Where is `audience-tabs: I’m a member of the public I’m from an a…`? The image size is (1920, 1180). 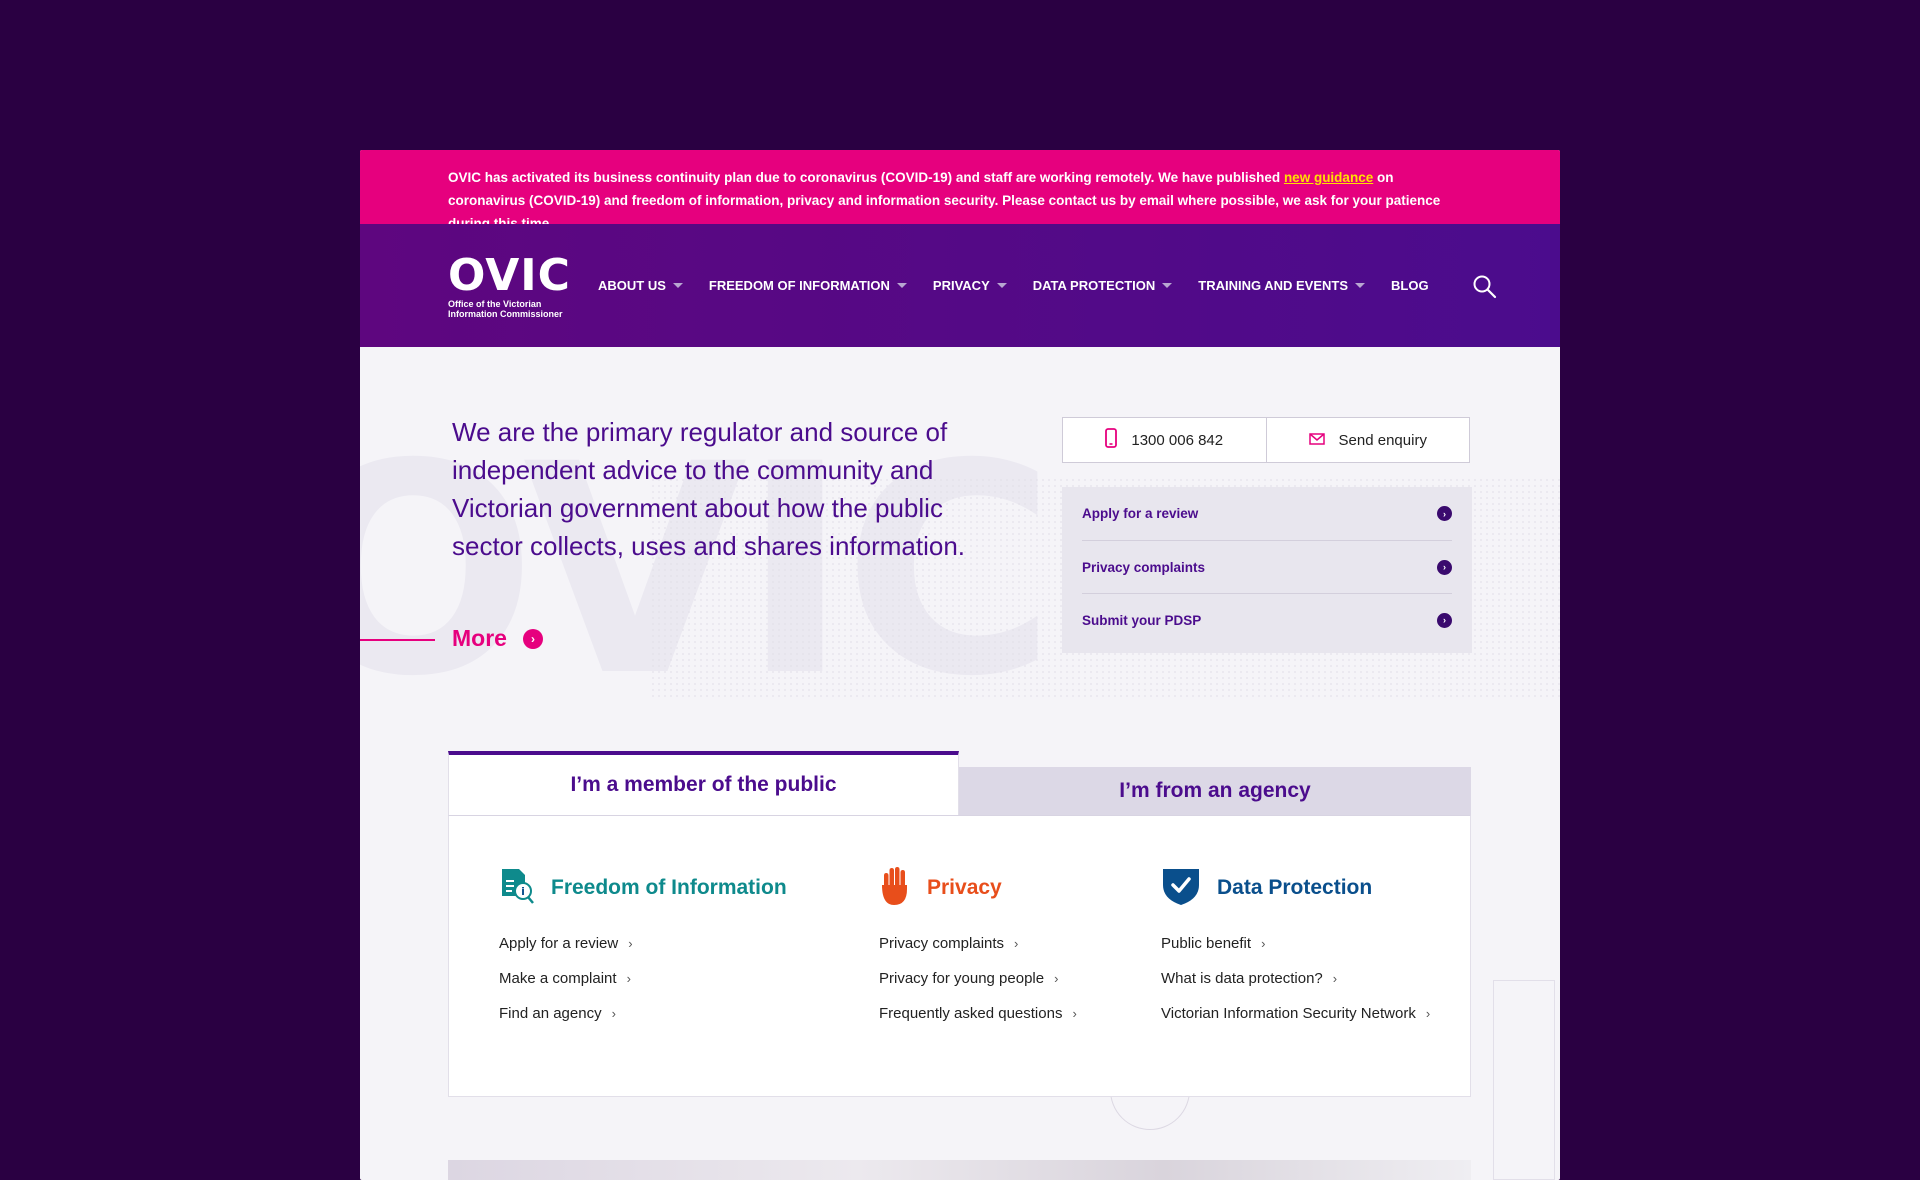
audience-tabs: I’m a member of the public I’m from an a… is located at coordinates (959, 783).